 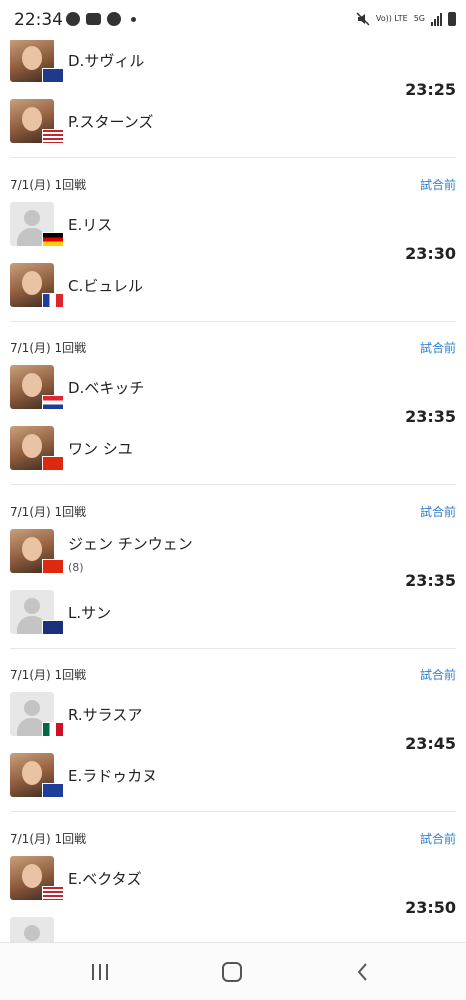 I want to click on player-name: E.ベクタズ, so click(x=105, y=878).